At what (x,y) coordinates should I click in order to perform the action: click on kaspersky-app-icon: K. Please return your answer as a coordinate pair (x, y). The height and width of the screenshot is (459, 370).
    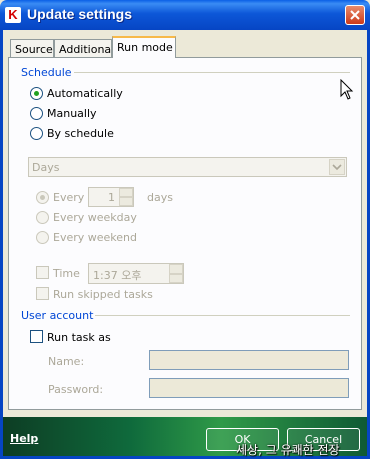
    Looking at the image, I should click on (13, 15).